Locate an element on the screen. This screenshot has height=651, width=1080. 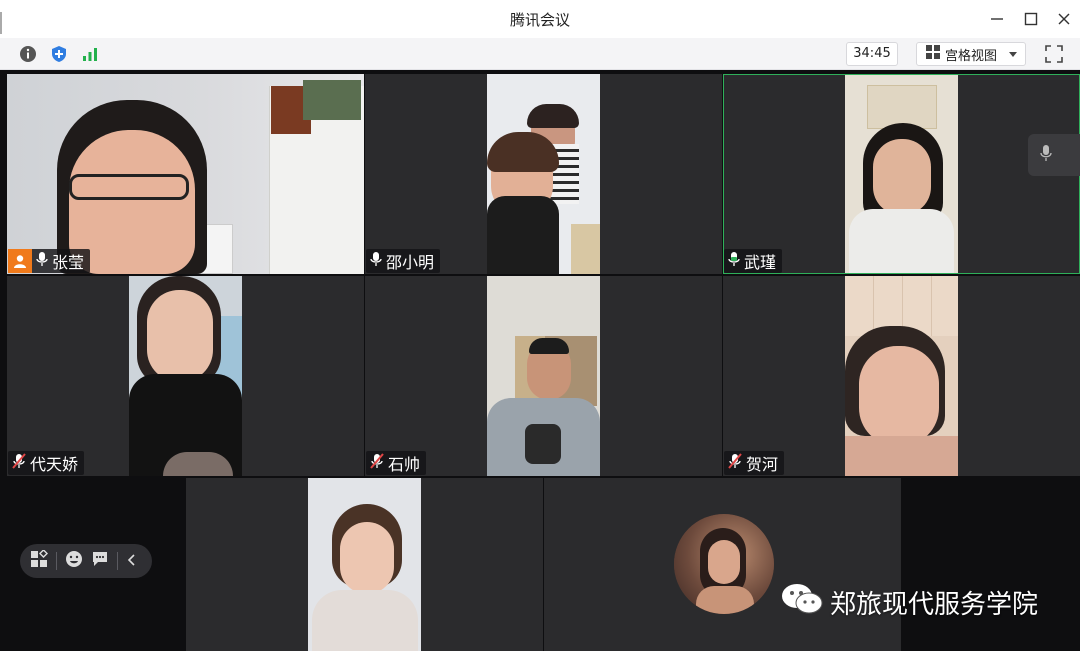
participant-name: 石帅 is located at coordinates (404, 464).